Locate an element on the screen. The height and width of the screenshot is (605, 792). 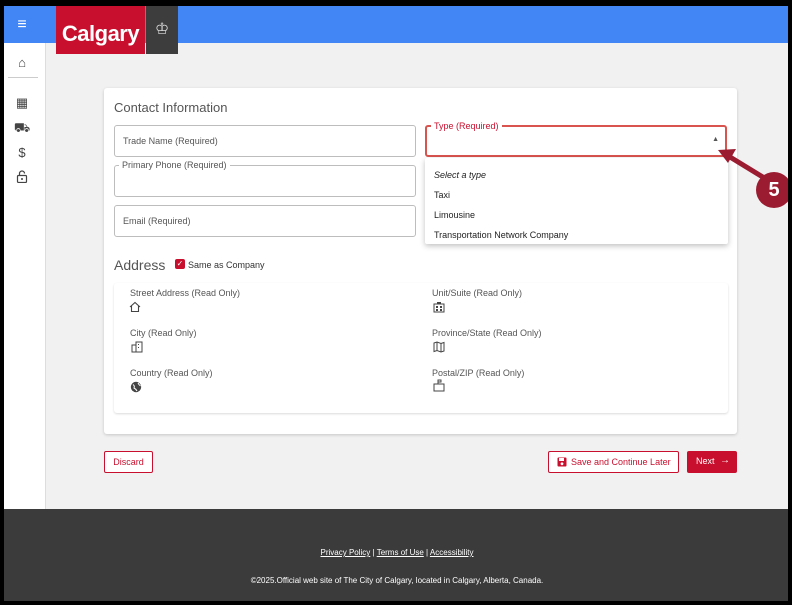
next-button-label: Next is located at coordinates (705, 461).